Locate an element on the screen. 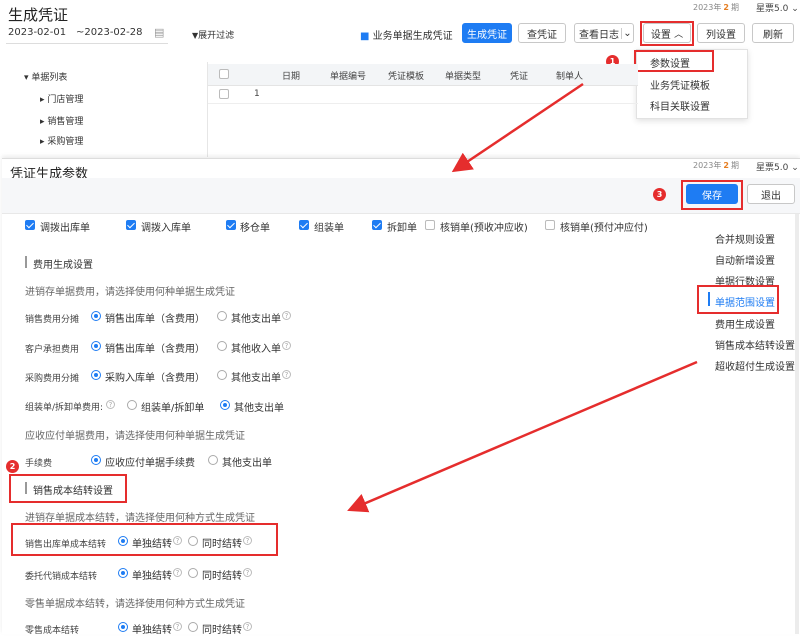  scrollbar is located at coordinates (797, 424).